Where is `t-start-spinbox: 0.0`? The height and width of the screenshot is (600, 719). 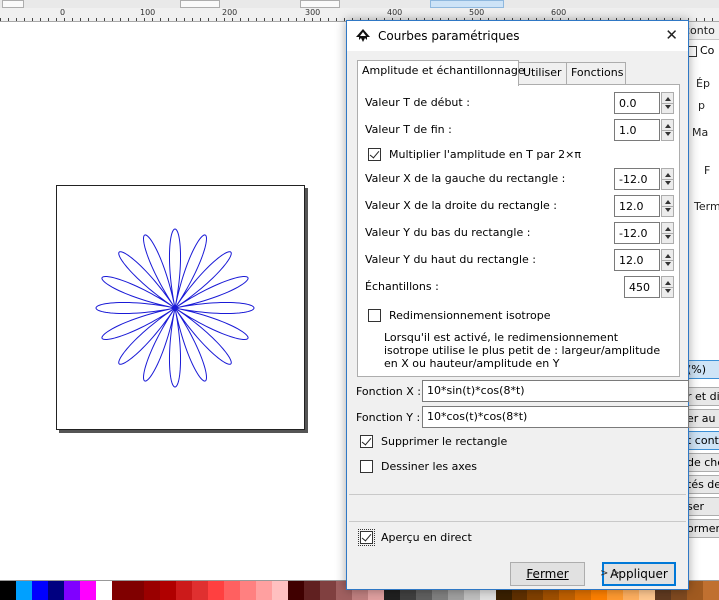
t-start-spinbox: 0.0 is located at coordinates (644, 103).